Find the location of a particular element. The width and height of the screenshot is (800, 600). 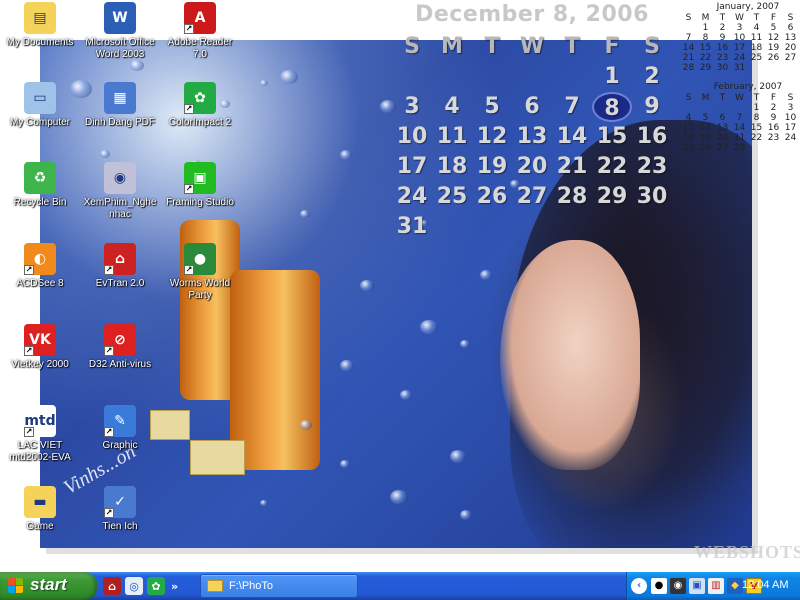

d32-antivirus-shortcut: ⊘ ↗ D32 Anti-virus is located at coordinates (120, 347).